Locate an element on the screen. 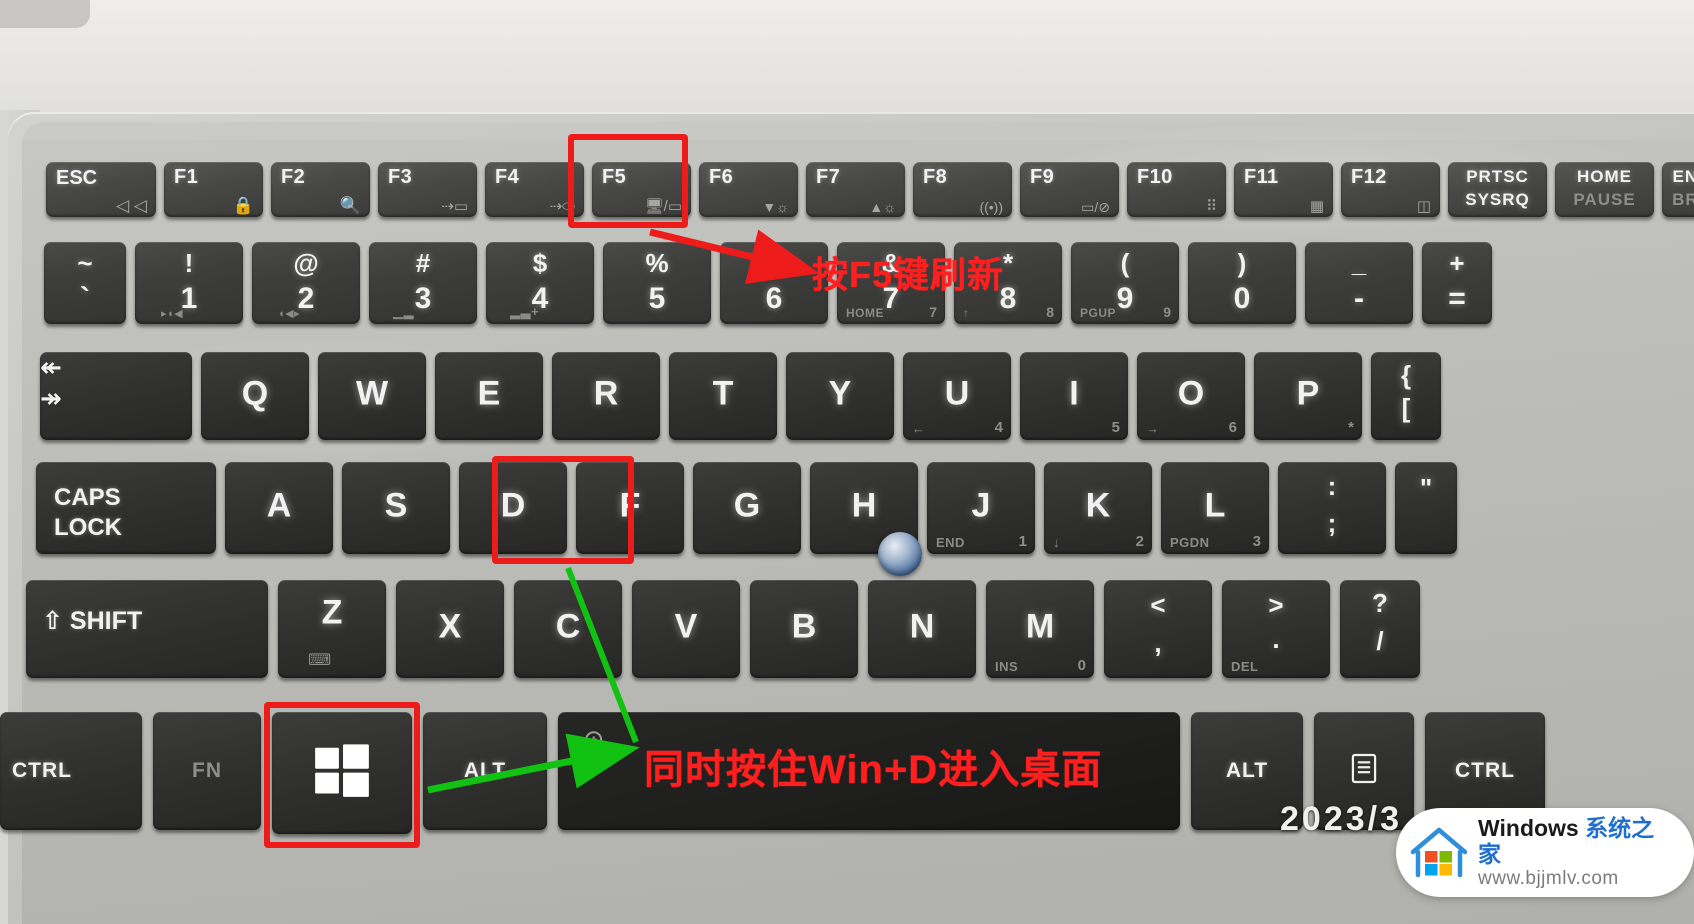 This screenshot has width=1694, height=924. key-y: Y is located at coordinates (840, 396).